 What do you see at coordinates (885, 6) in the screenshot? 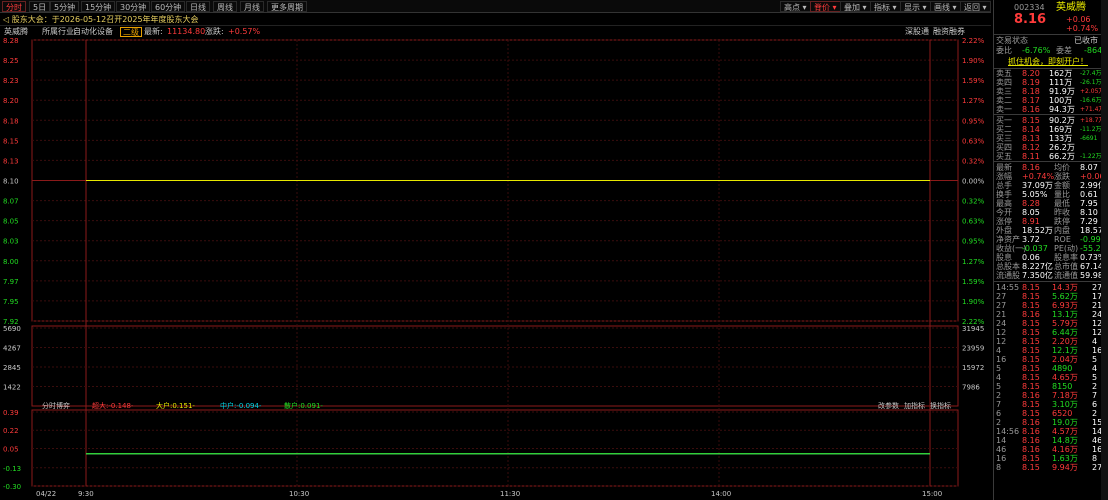
I see `toolbar-button-3: 指标 ▾` at bounding box center [885, 6].